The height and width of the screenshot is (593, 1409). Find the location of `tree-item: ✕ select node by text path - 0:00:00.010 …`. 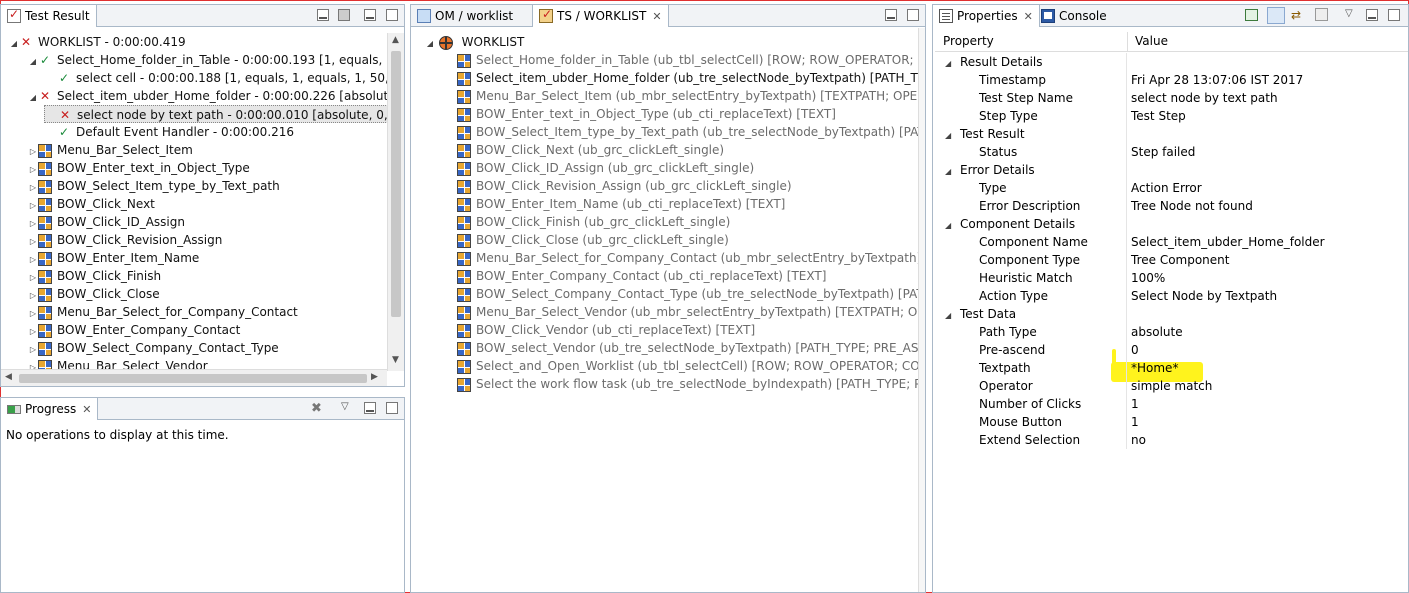

tree-item: ✕ select node by text path - 0:00:00.010 … is located at coordinates (224, 114).